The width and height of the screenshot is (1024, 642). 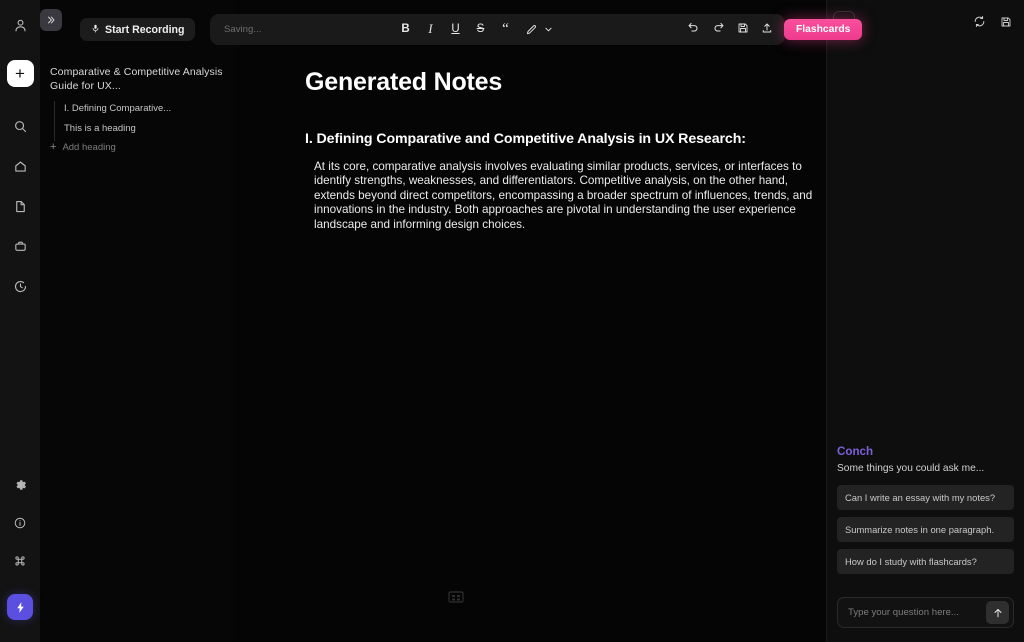 I want to click on suggestion-chip-2: Summarize notes in one paragraph., so click(x=925, y=529).